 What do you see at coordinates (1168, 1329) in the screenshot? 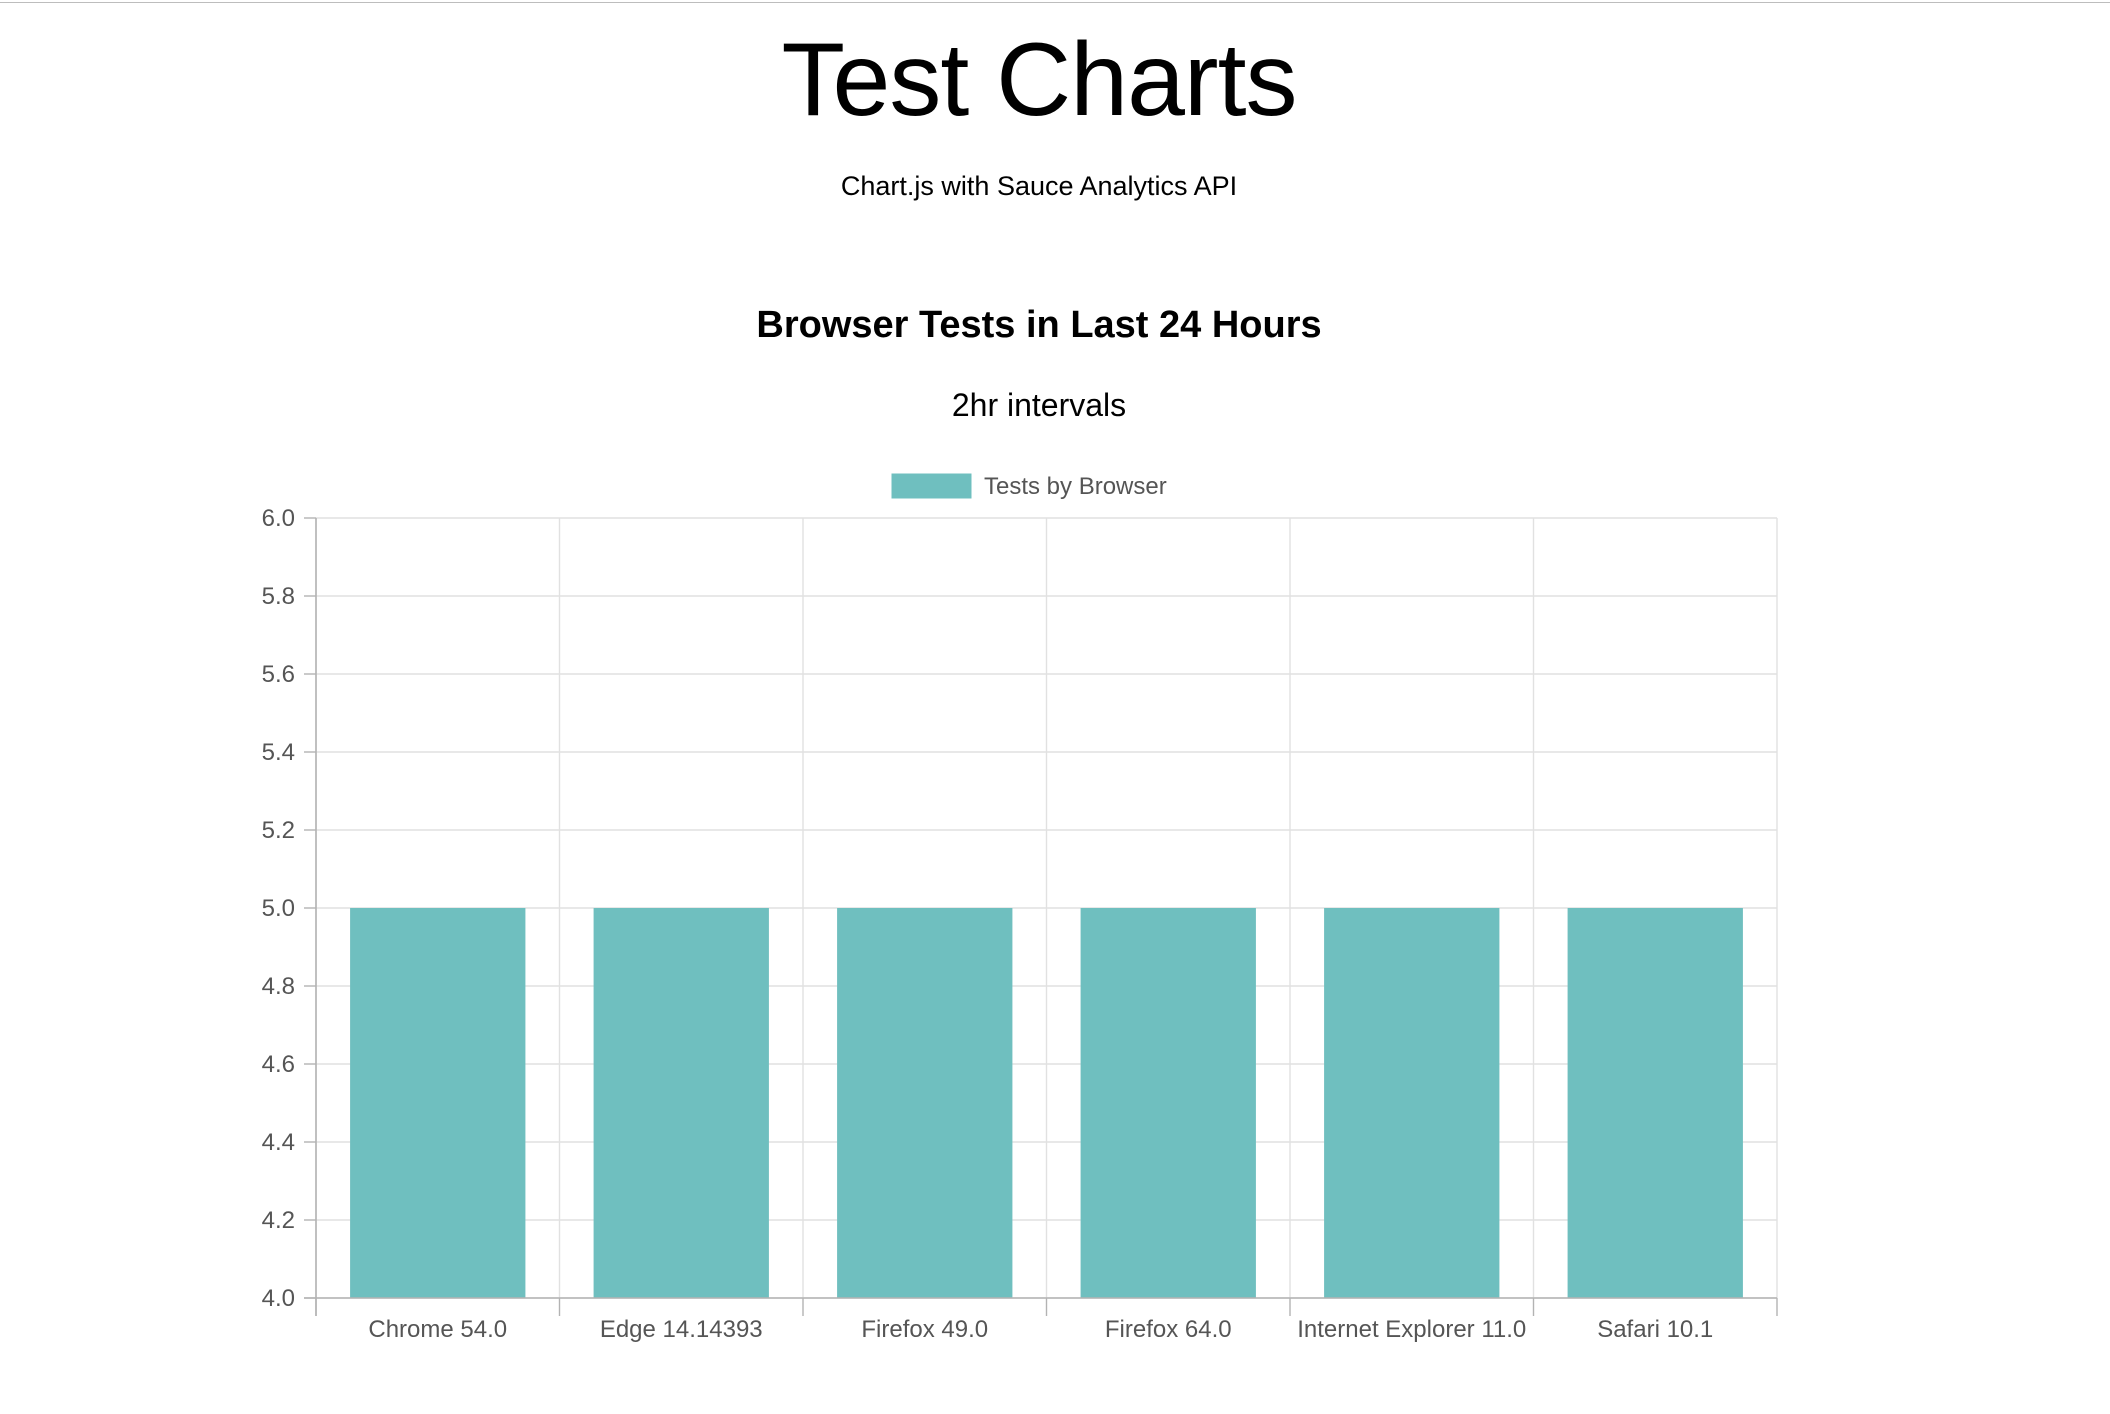
I see `x-tick-label: Firefox 64.0` at bounding box center [1168, 1329].